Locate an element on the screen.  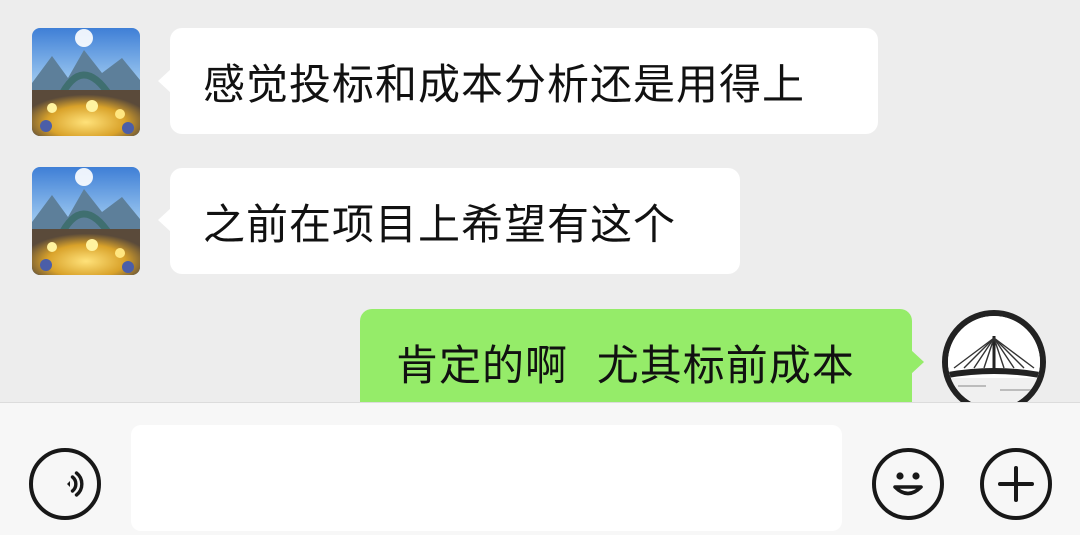
emoji-button is located at coordinates (908, 484).